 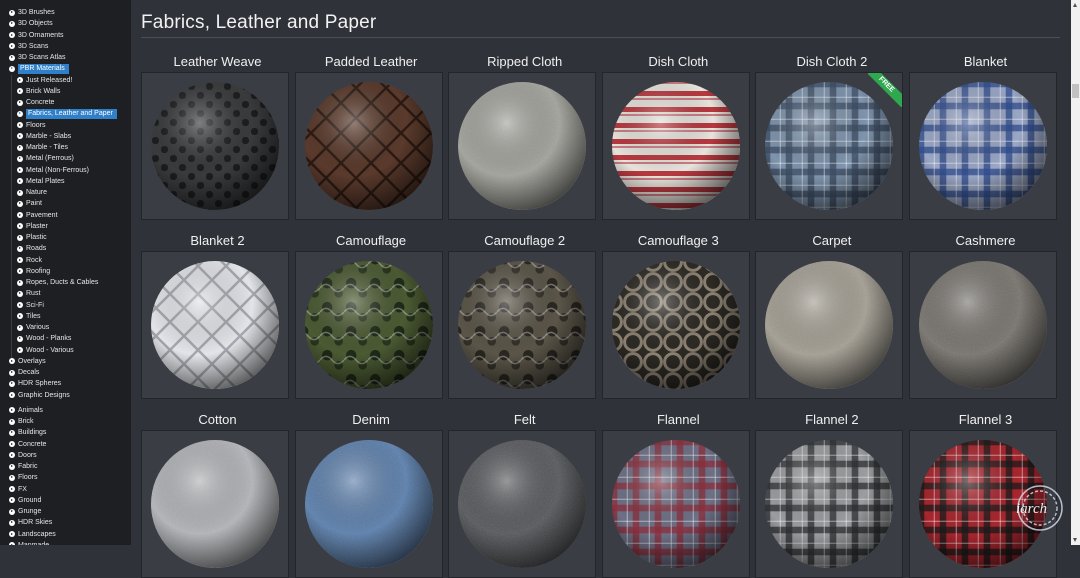 What do you see at coordinates (33, 327) in the screenshot?
I see `sidebar-item: Various` at bounding box center [33, 327].